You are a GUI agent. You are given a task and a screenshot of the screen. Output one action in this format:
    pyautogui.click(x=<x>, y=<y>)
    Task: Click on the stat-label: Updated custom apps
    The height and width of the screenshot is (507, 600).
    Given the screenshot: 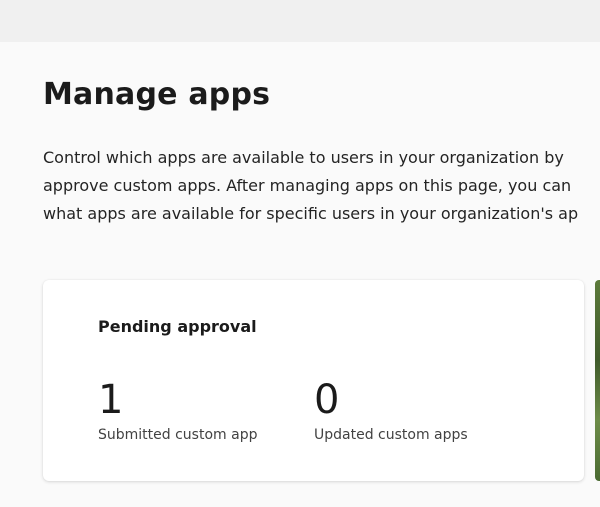 What is the action you would take?
    pyautogui.click(x=391, y=435)
    